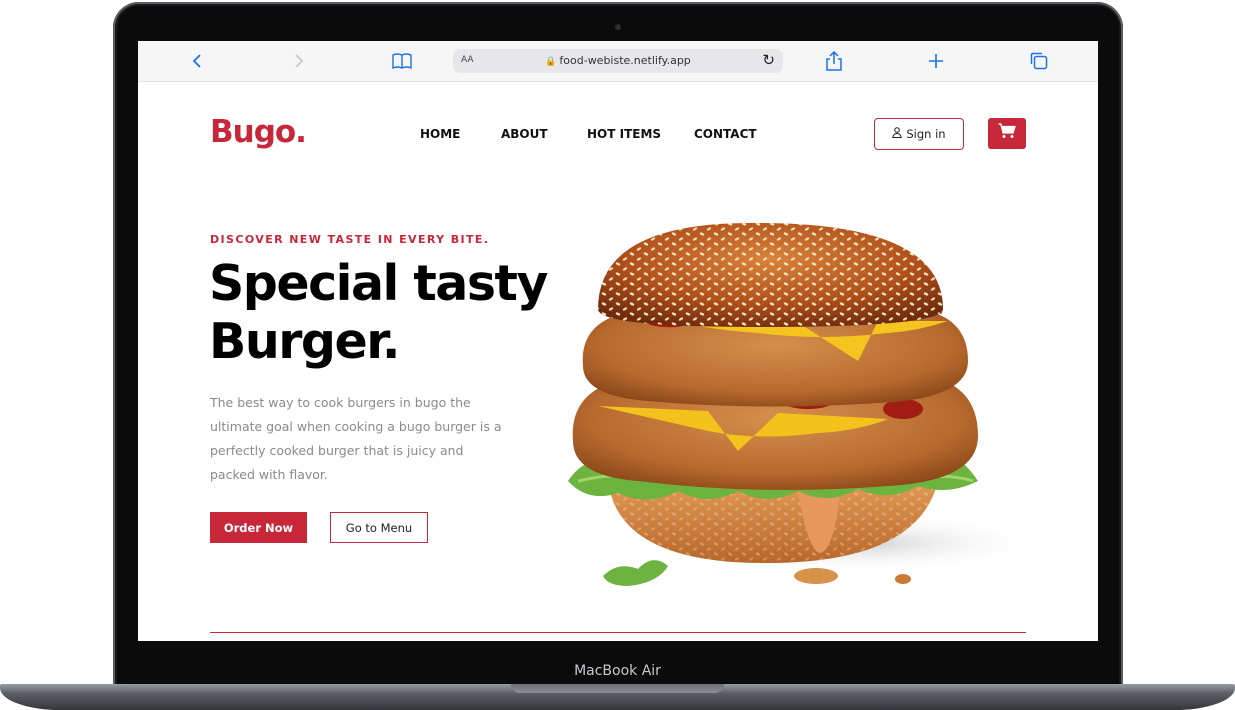 The image size is (1235, 710). Describe the element at coordinates (258, 132) in the screenshot. I see `site-logo: Bugo.` at that location.